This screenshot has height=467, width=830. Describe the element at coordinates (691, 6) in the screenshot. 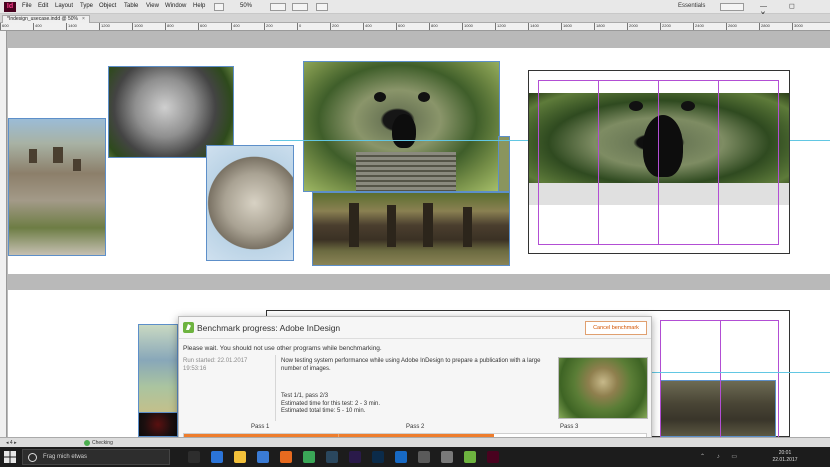

I see `workspace-switcher: Essentials` at that location.